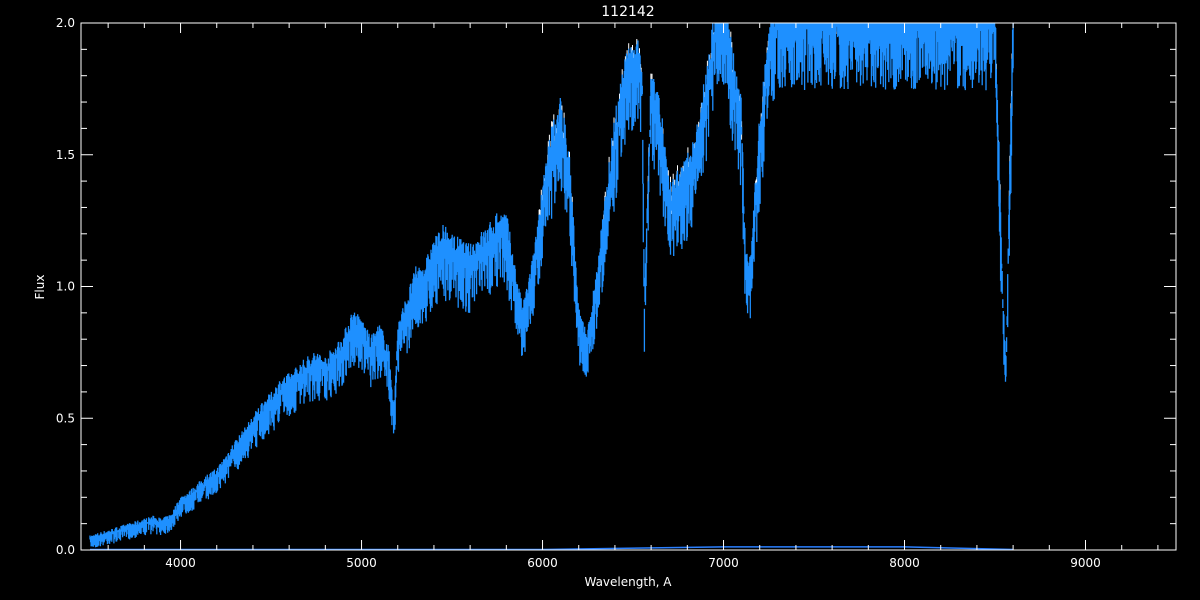 The height and width of the screenshot is (600, 1200). What do you see at coordinates (180, 563) in the screenshot?
I see `x-tick-label: 4000` at bounding box center [180, 563].